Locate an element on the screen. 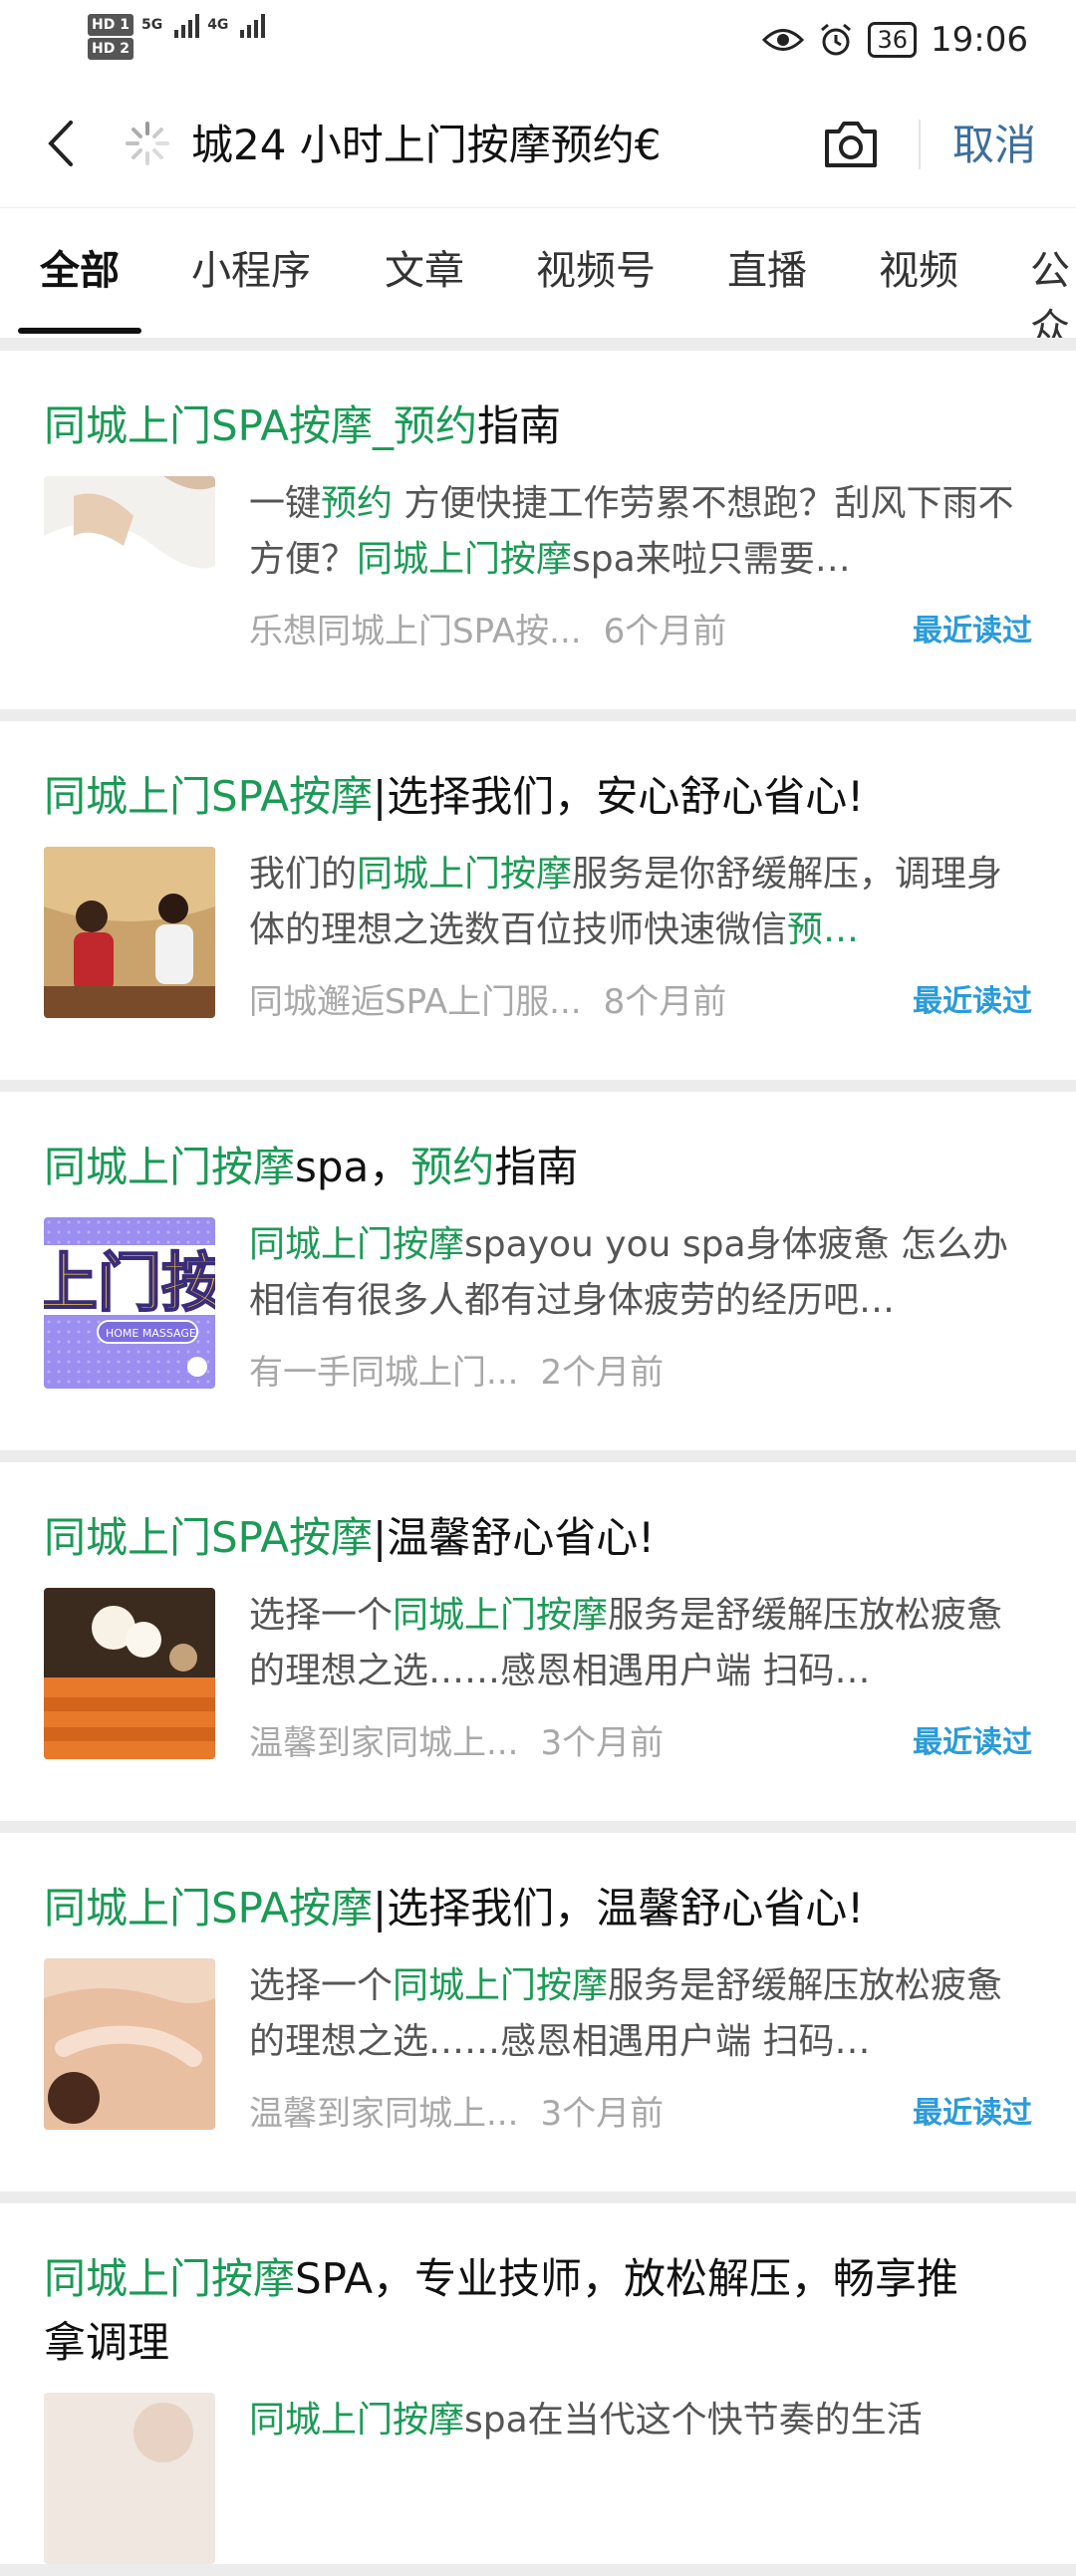 This screenshot has height=2576, width=1076. back-button is located at coordinates (60, 143).